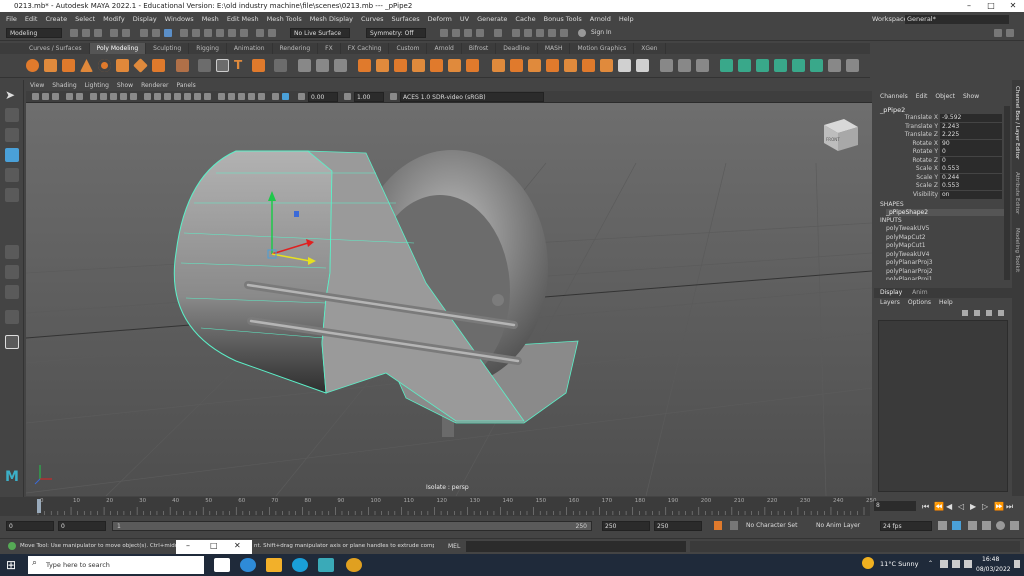 The image size is (1024, 576). I want to click on extract-icon, so click(382, 65).